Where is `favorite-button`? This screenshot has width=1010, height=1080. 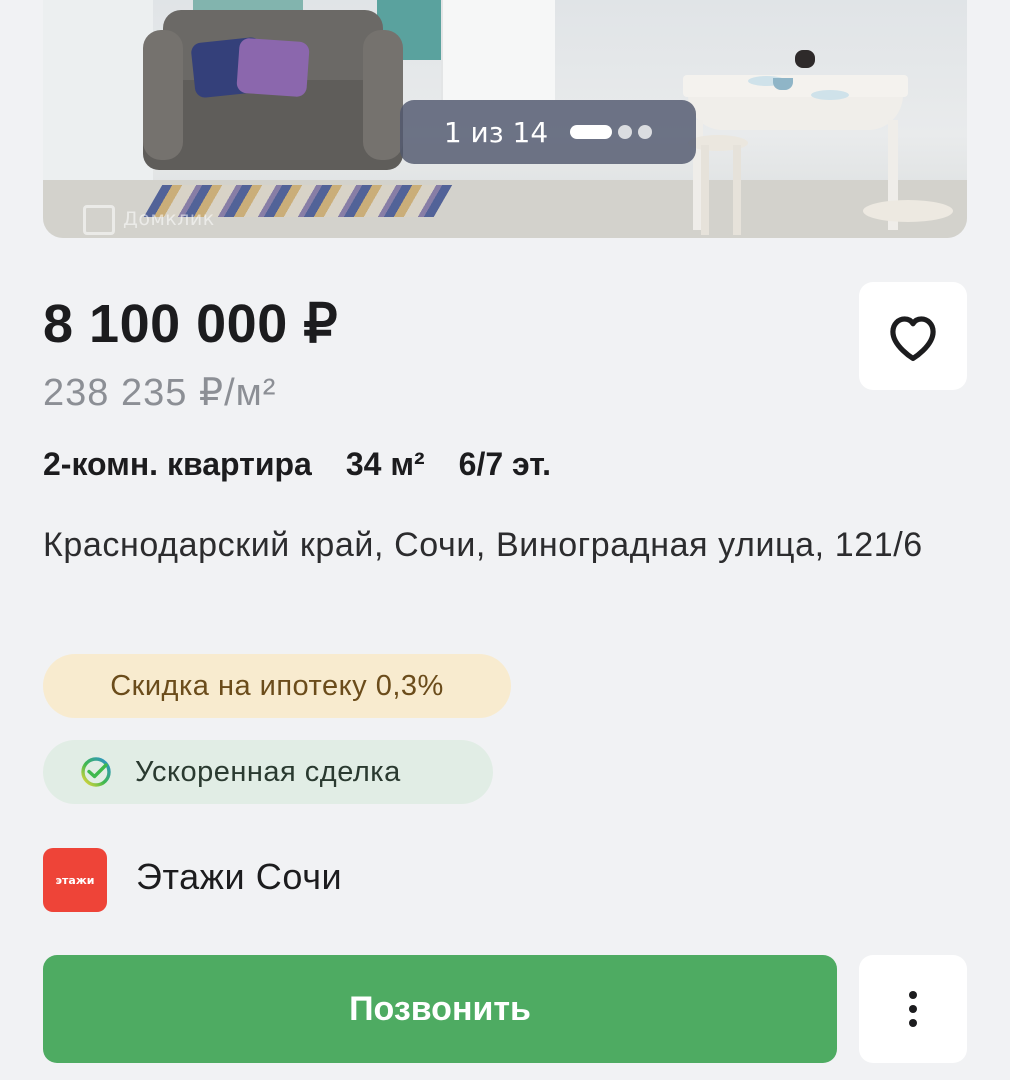
favorite-button is located at coordinates (913, 336).